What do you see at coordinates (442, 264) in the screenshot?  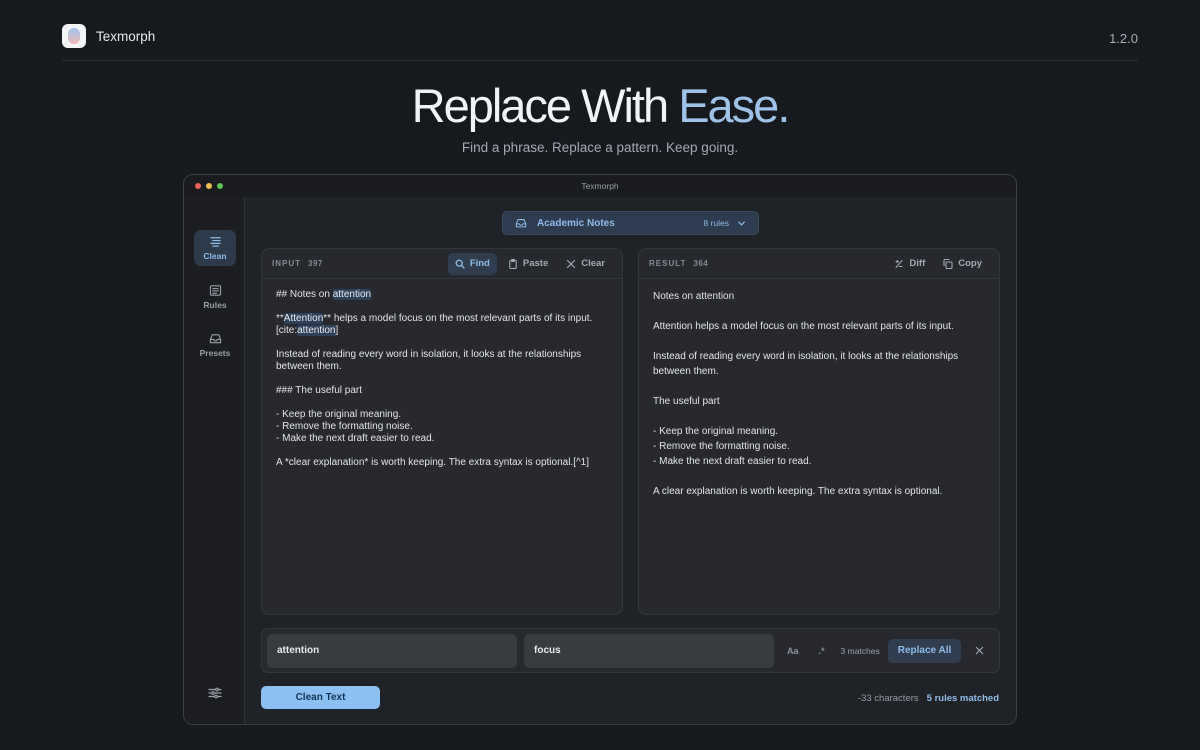 I see `input-panel-header: INPUT 397 Find Paste Clear` at bounding box center [442, 264].